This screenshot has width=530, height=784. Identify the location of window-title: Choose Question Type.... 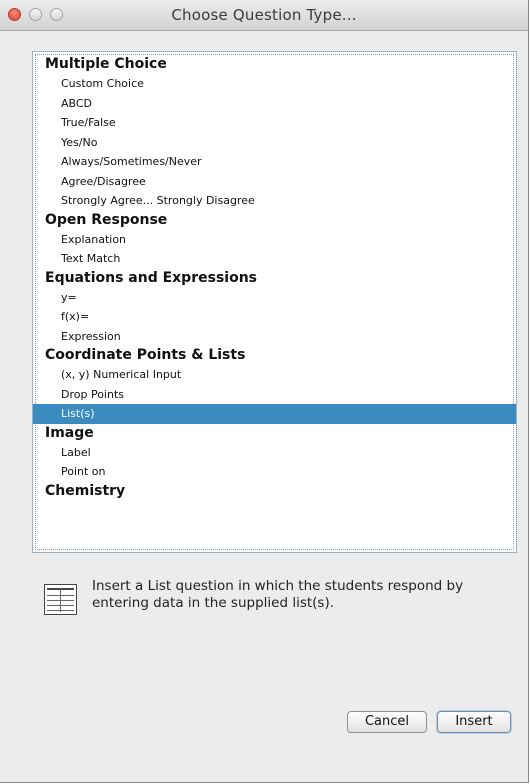
(264, 15).